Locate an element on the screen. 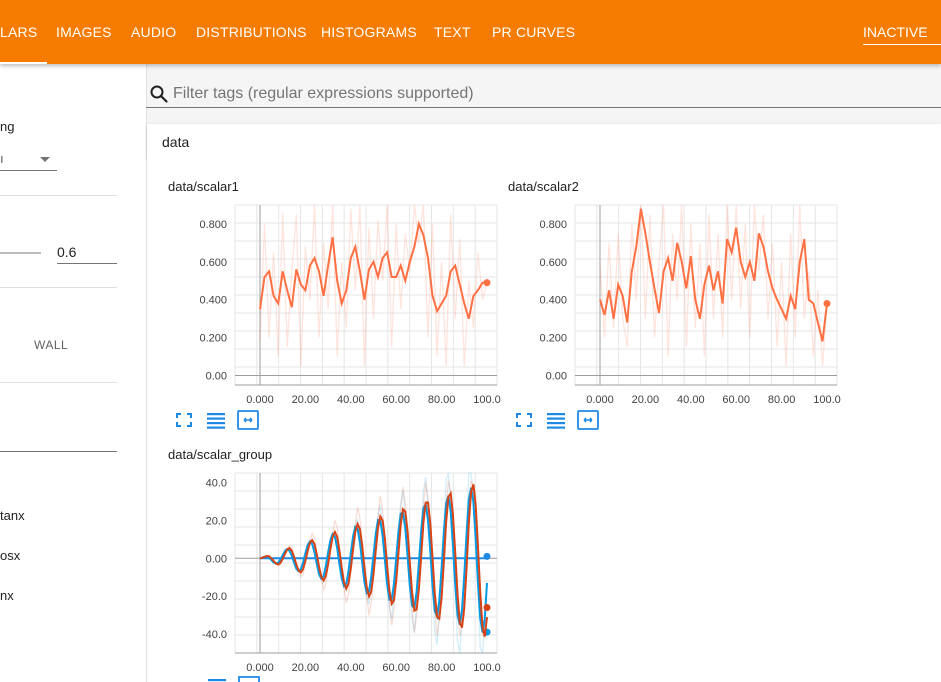 This screenshot has width=941, height=682. search-icon is located at coordinates (159, 94).